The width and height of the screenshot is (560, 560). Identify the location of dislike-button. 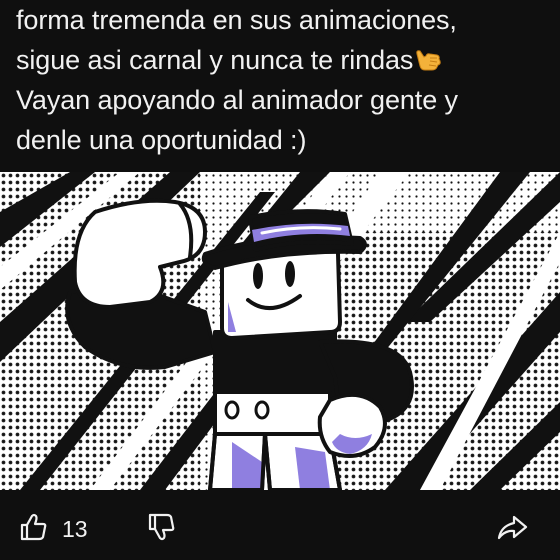
(161, 529).